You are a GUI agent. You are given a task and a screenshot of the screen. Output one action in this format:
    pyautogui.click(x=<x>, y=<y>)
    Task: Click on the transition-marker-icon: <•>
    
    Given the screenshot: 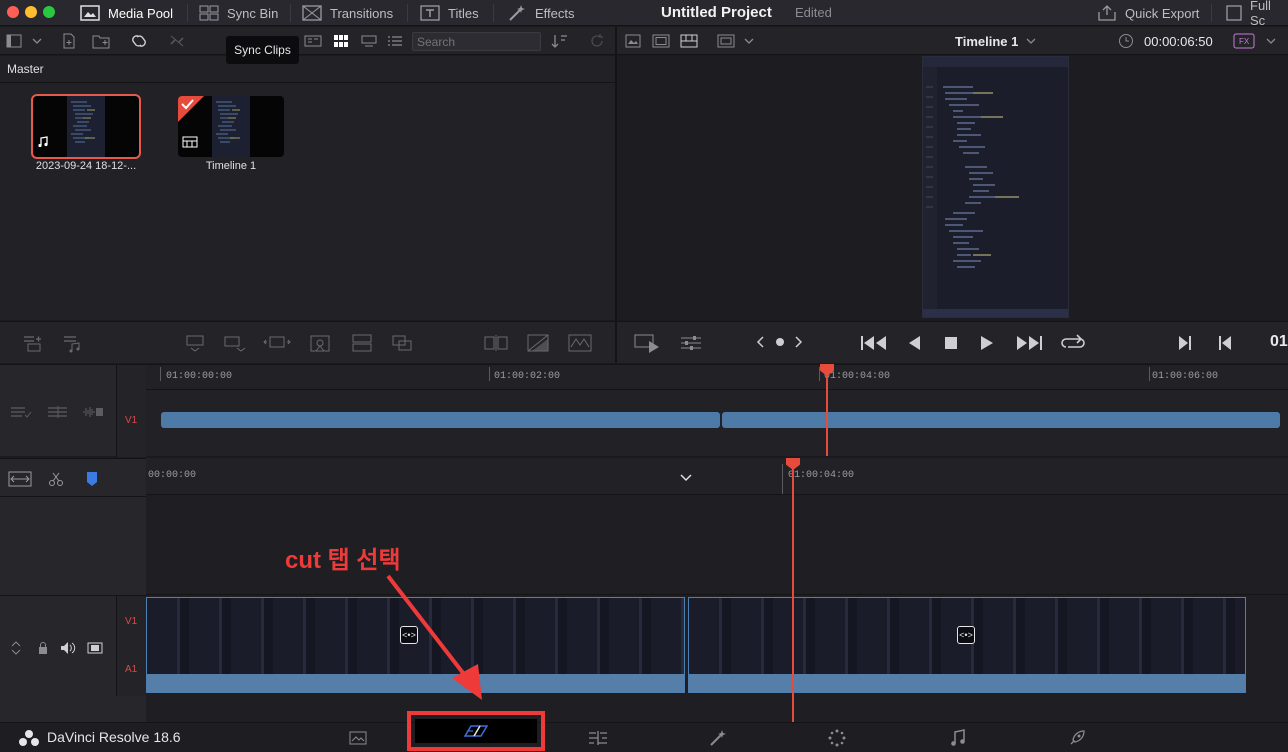 What is the action you would take?
    pyautogui.click(x=966, y=635)
    